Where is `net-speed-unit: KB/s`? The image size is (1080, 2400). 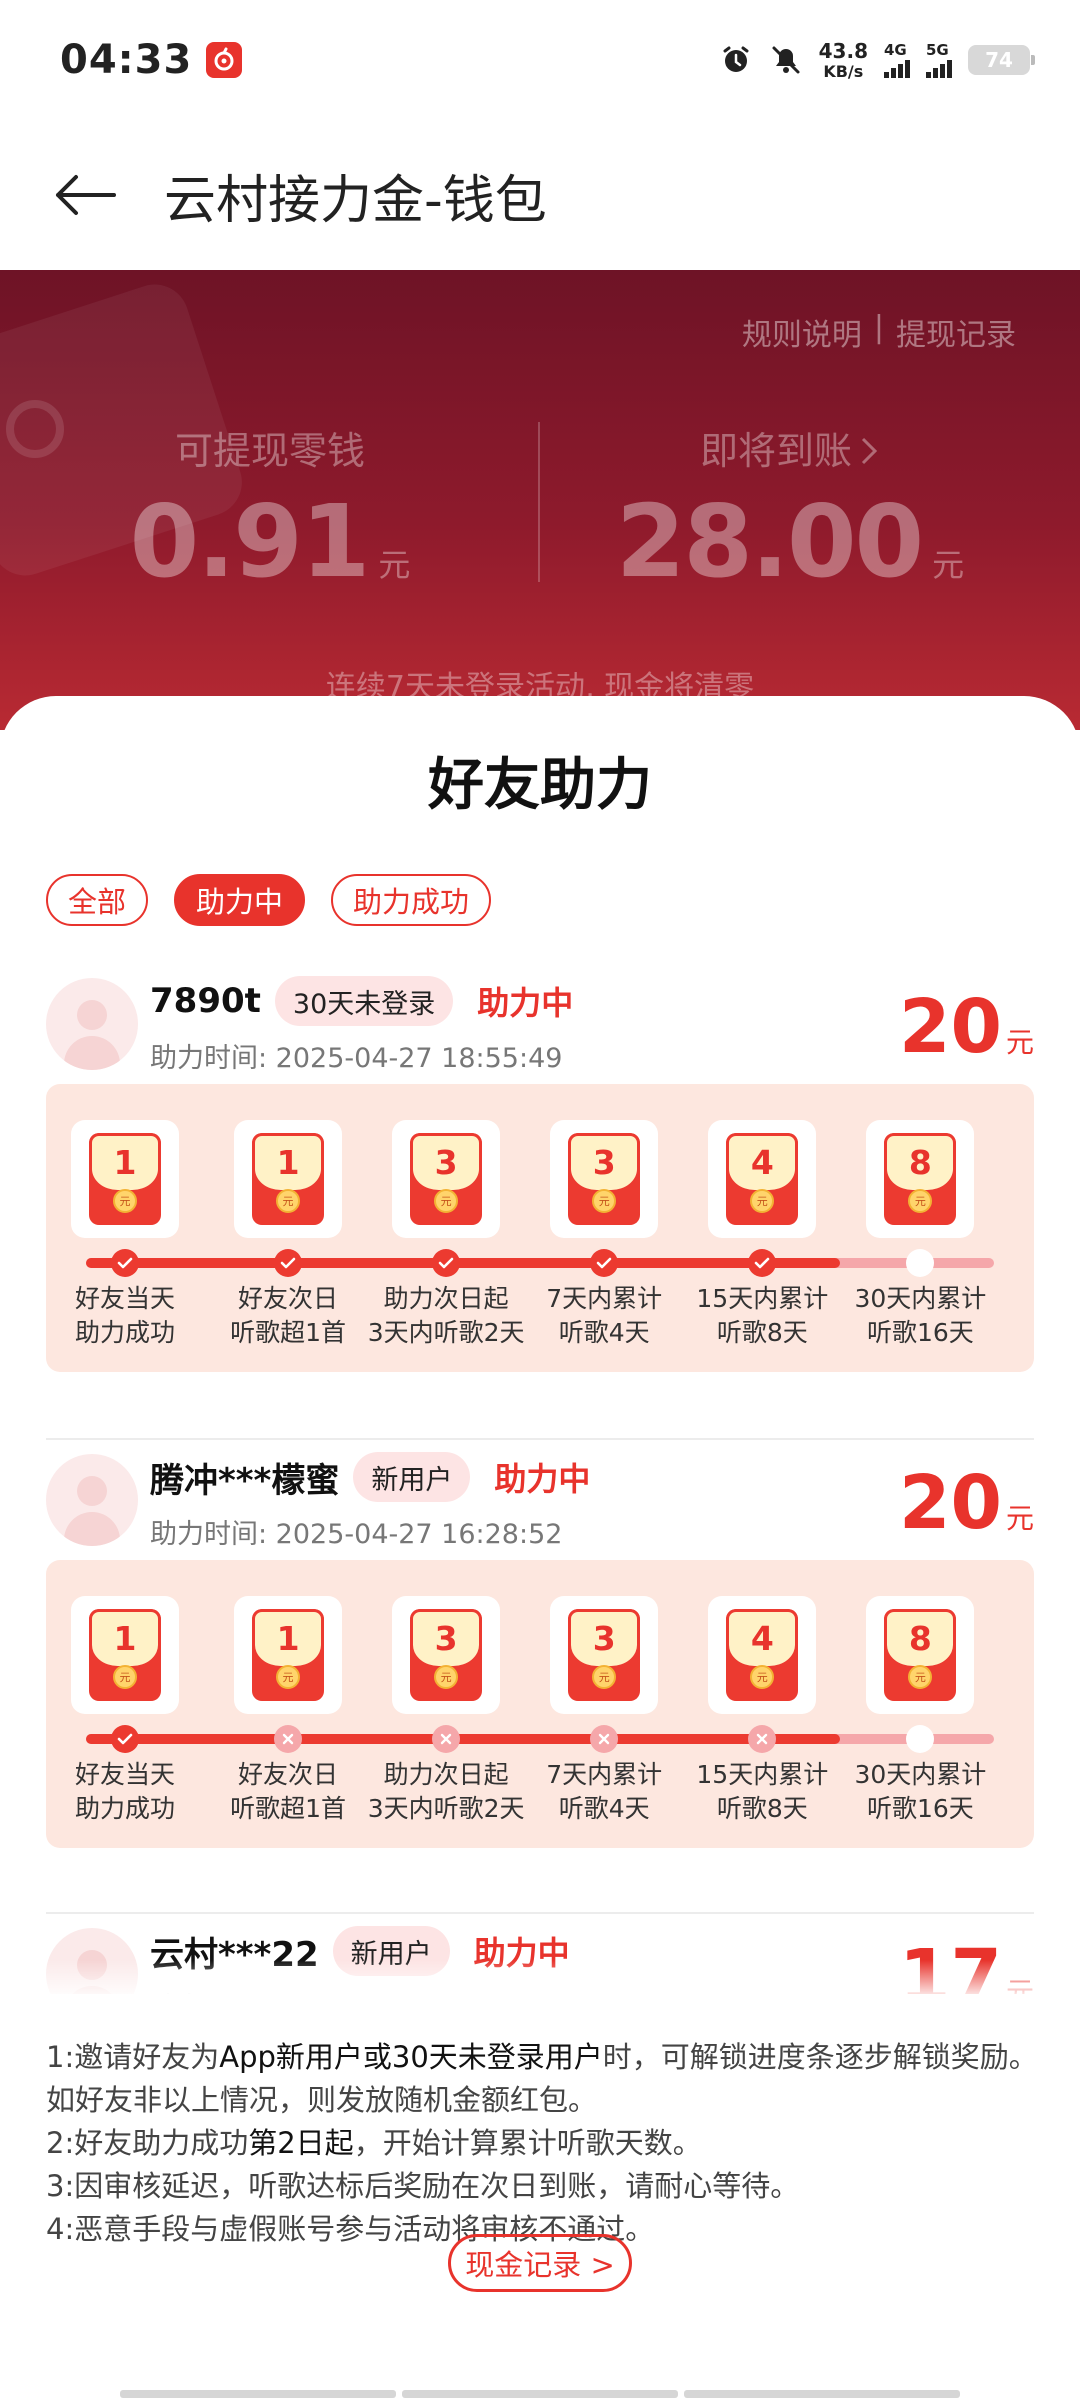 net-speed-unit: KB/s is located at coordinates (843, 71).